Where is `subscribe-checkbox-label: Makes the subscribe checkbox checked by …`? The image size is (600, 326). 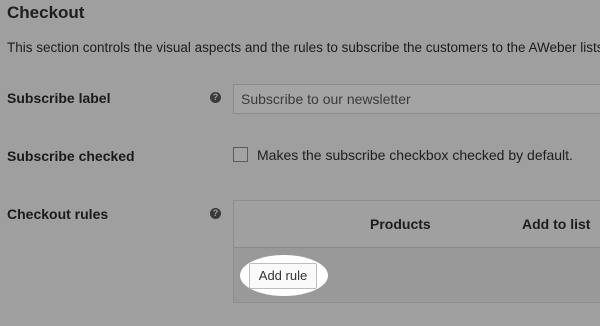 subscribe-checkbox-label: Makes the subscribe checkbox checked by … is located at coordinates (415, 155).